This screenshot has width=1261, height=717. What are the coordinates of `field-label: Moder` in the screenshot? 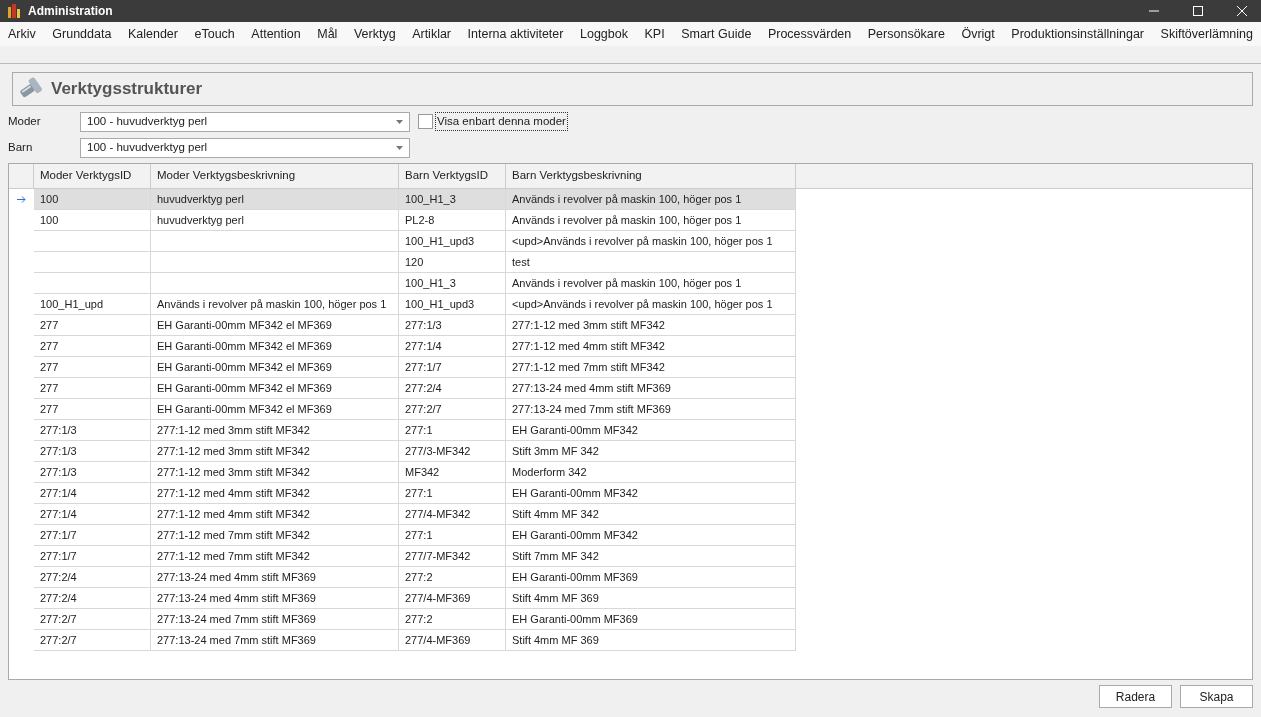 It's located at (25, 121).